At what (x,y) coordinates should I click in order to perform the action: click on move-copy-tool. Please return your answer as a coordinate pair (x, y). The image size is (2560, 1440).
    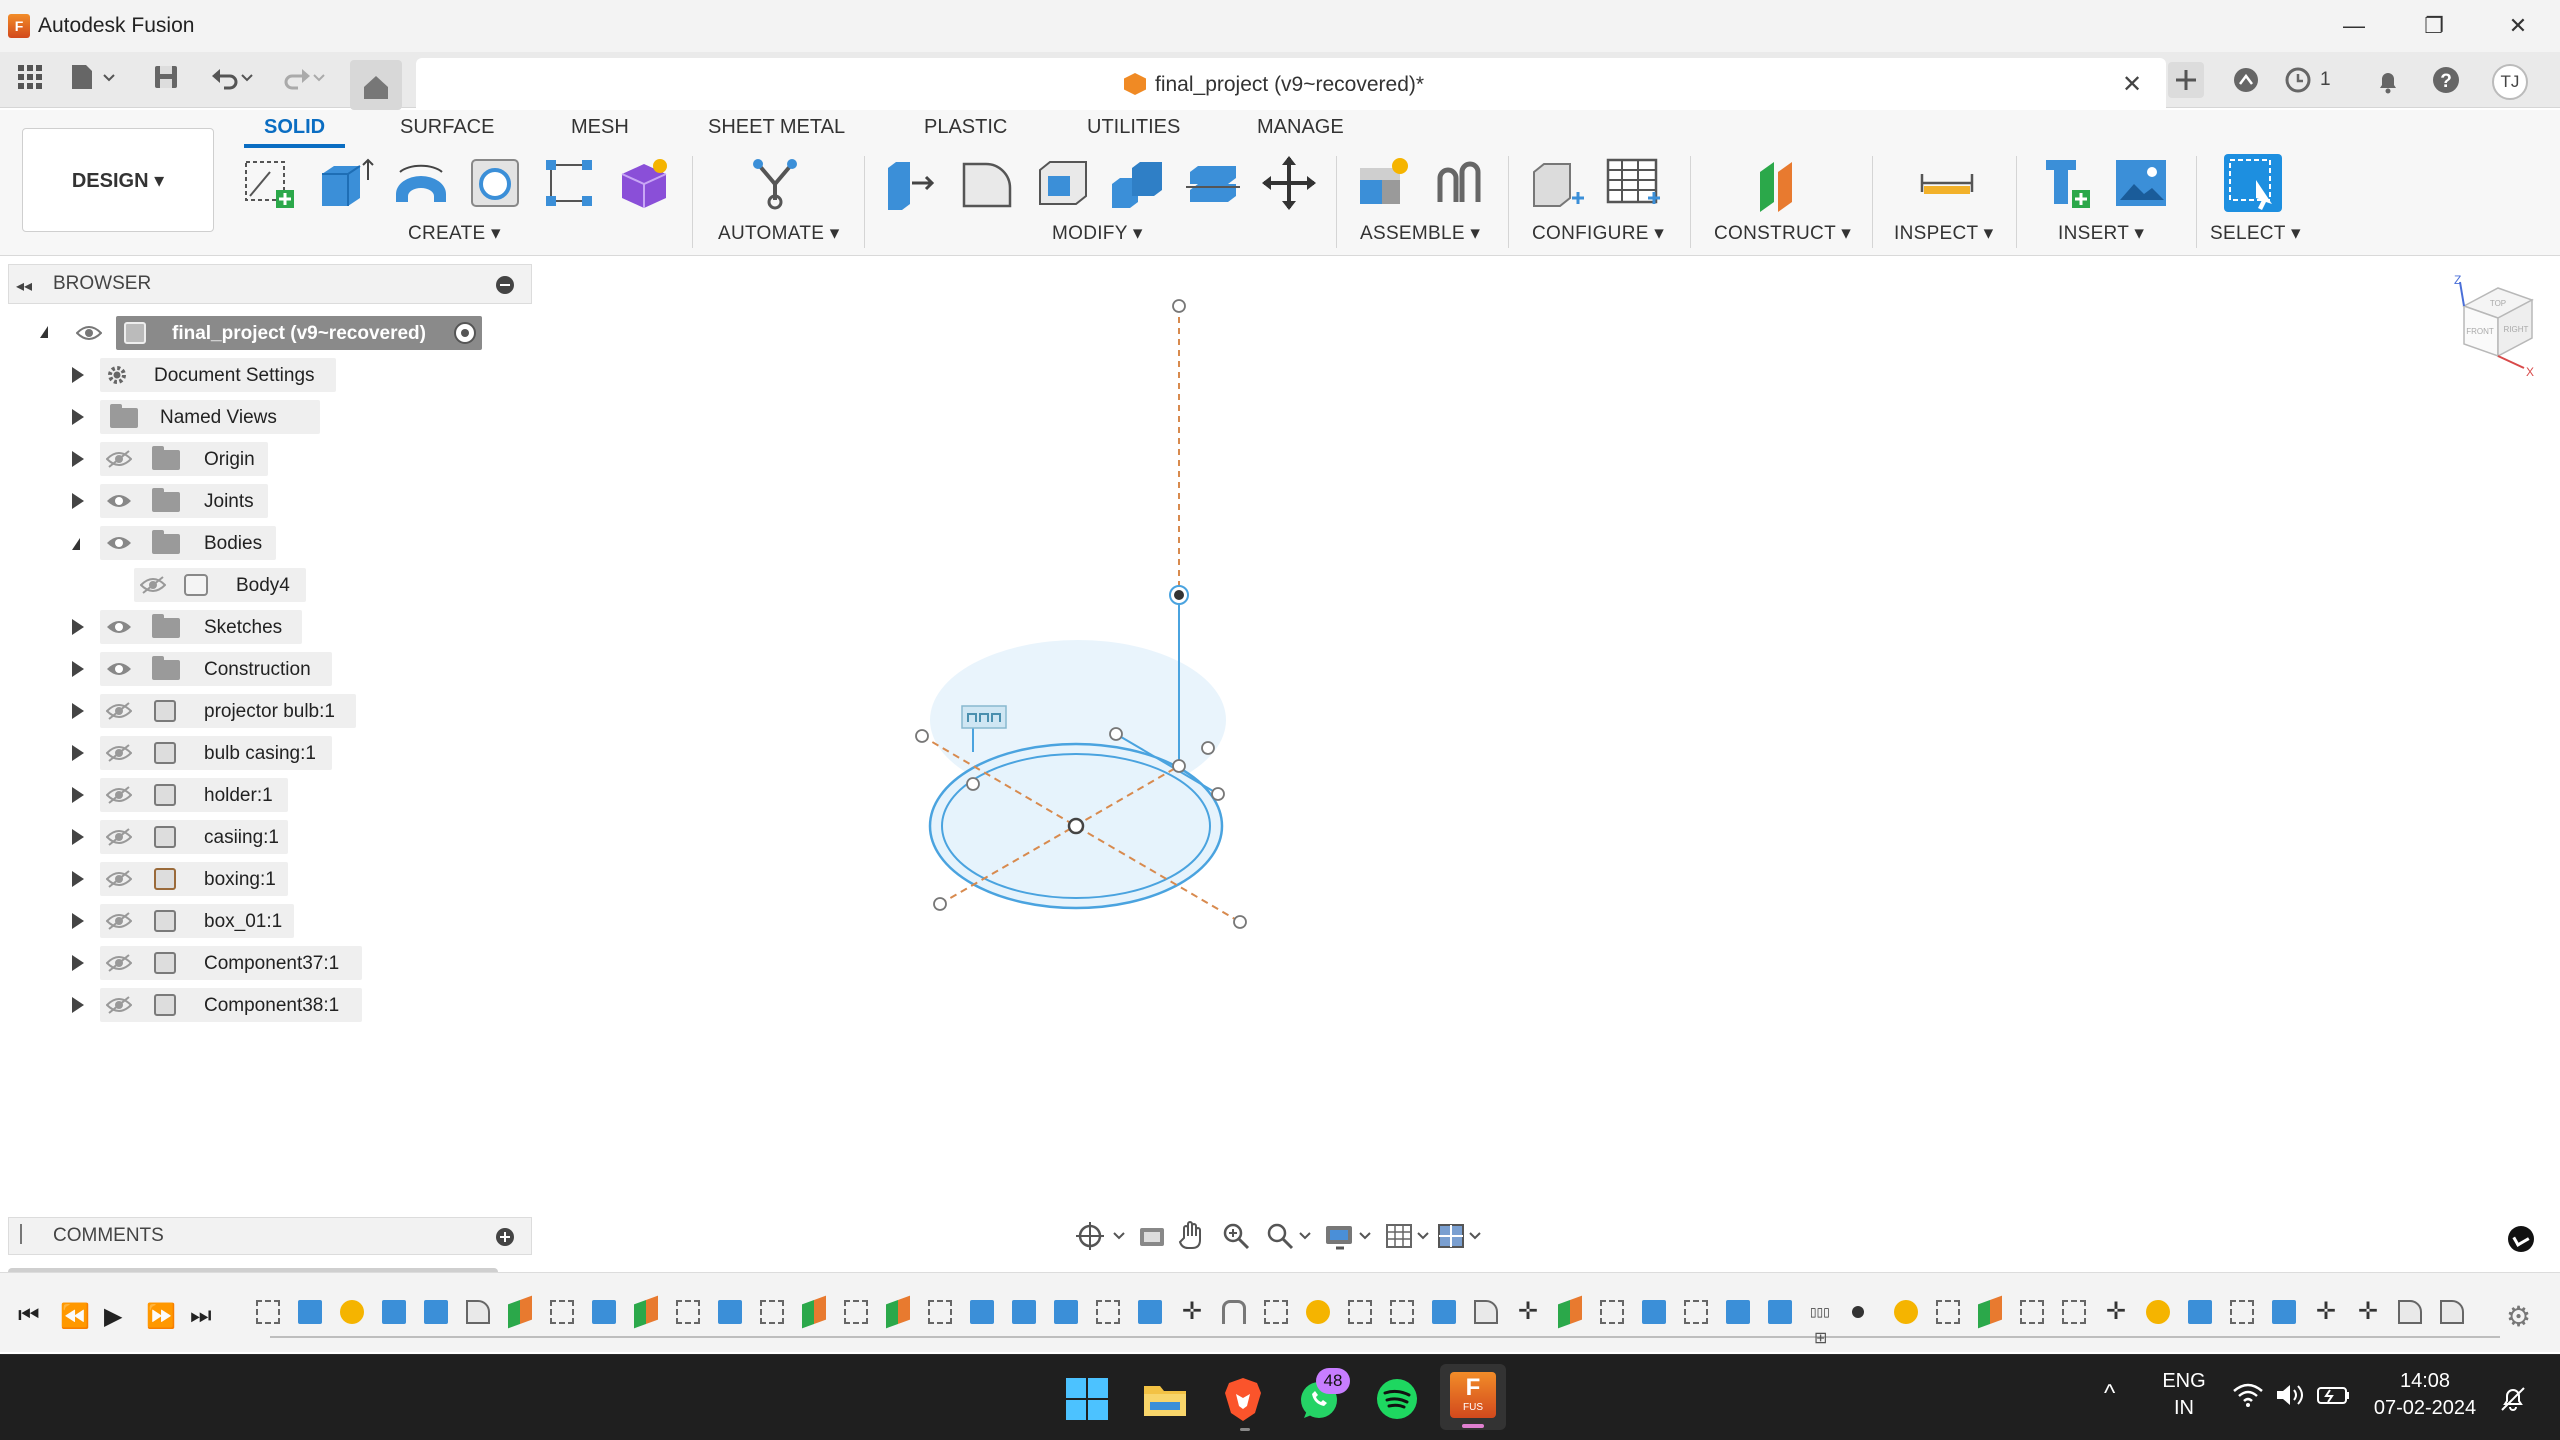
    Looking at the image, I should click on (1289, 183).